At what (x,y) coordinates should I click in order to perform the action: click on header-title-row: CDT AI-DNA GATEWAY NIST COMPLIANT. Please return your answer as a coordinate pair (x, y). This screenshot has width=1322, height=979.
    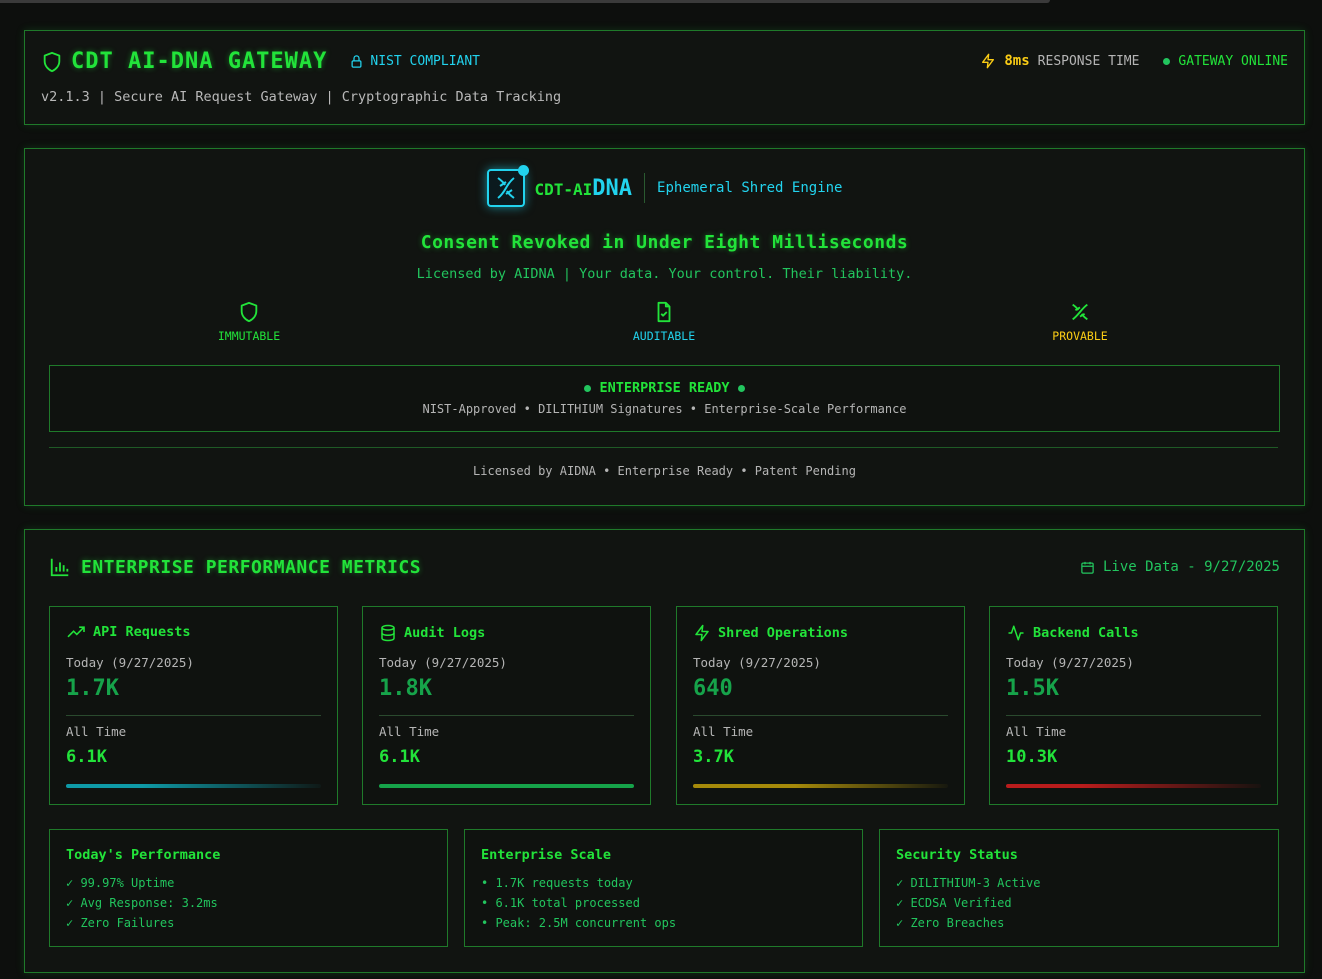
    Looking at the image, I should click on (260, 61).